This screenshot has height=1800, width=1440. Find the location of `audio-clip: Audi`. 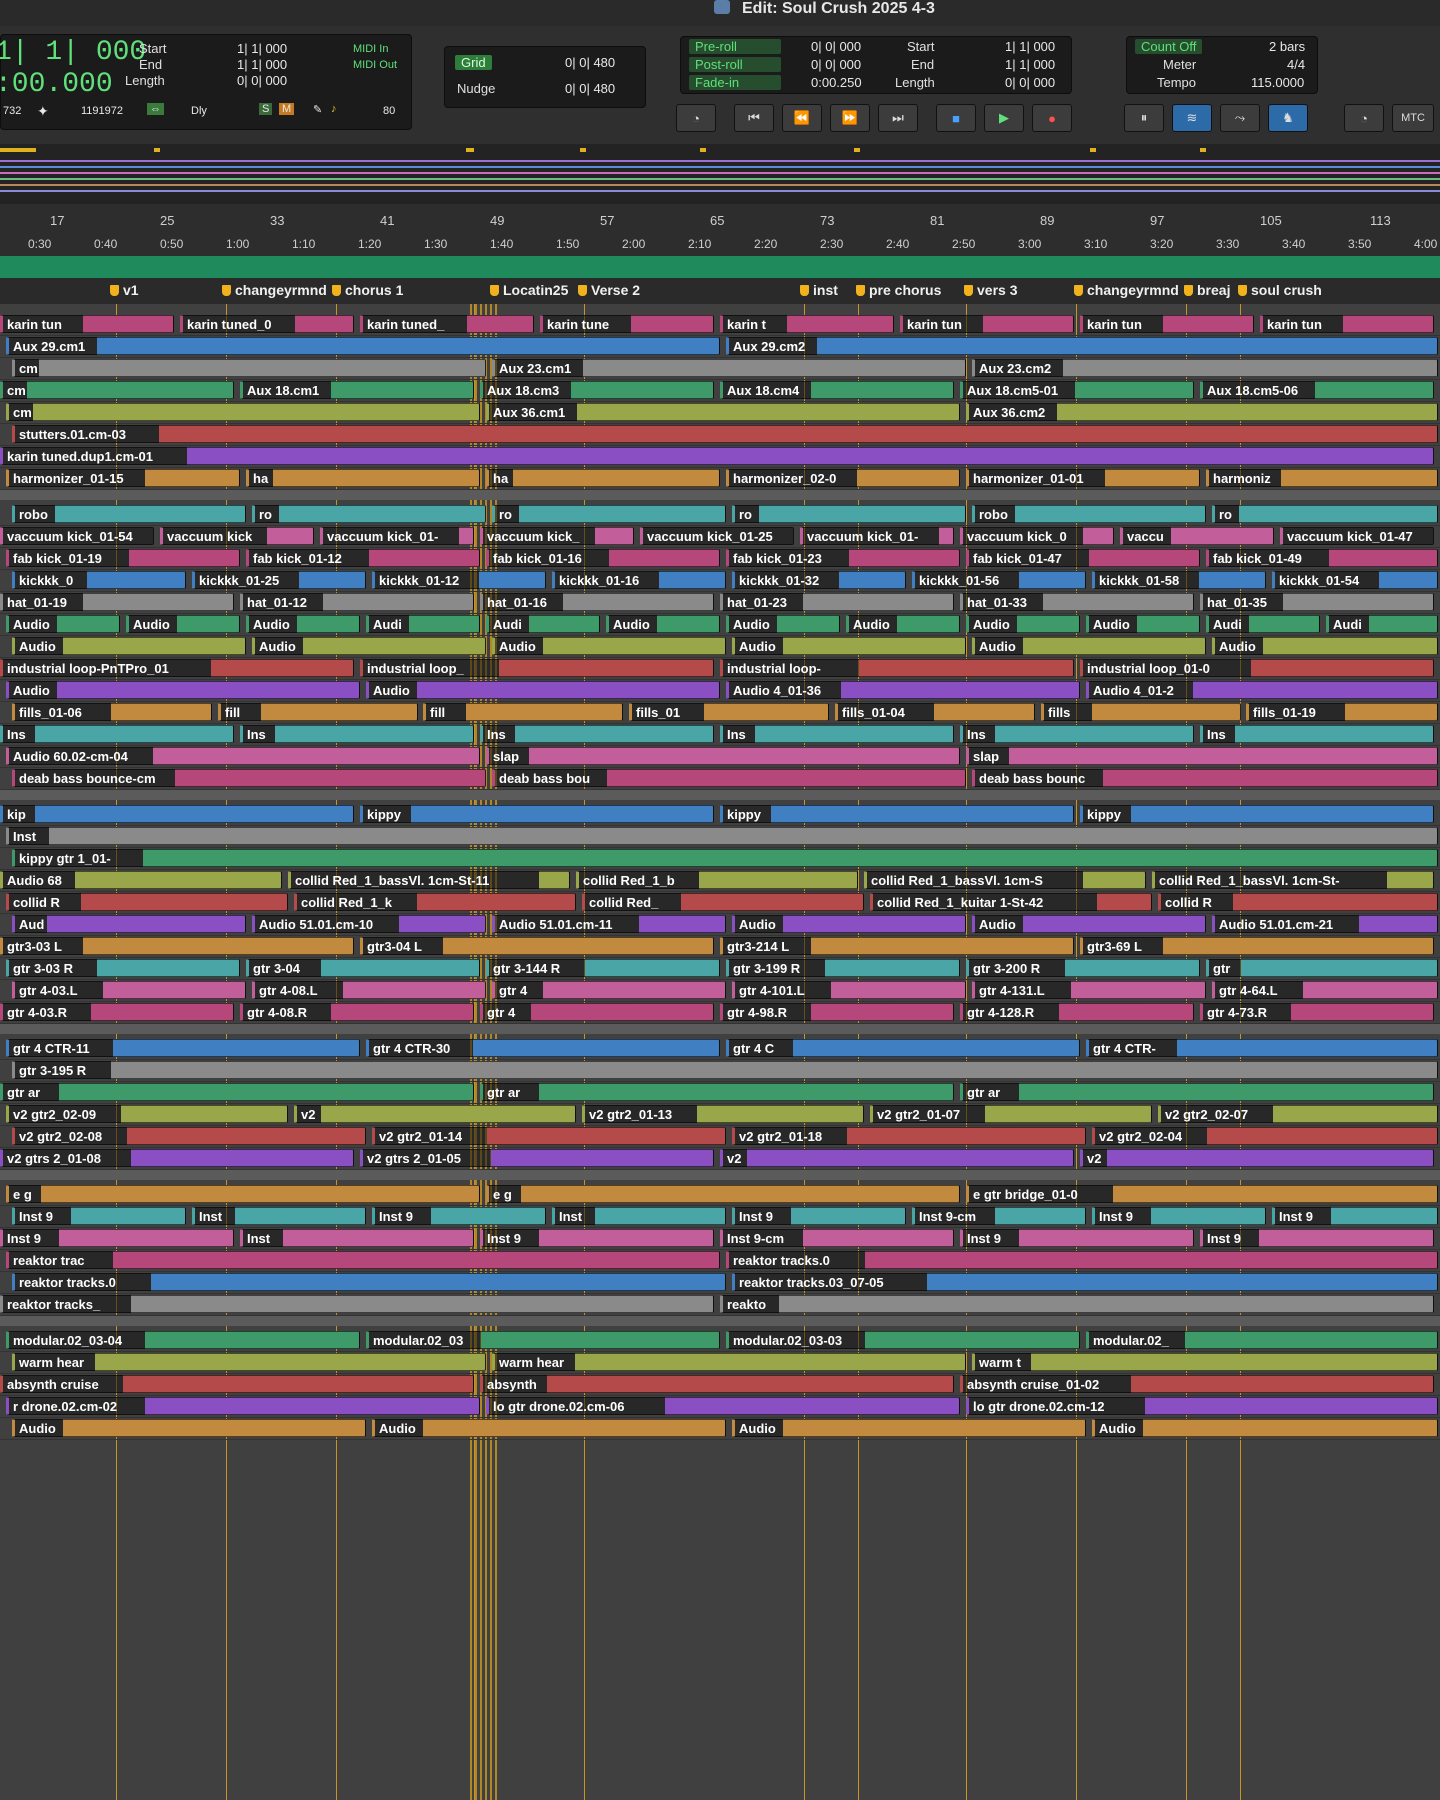

audio-clip: Audi is located at coordinates (1263, 624).